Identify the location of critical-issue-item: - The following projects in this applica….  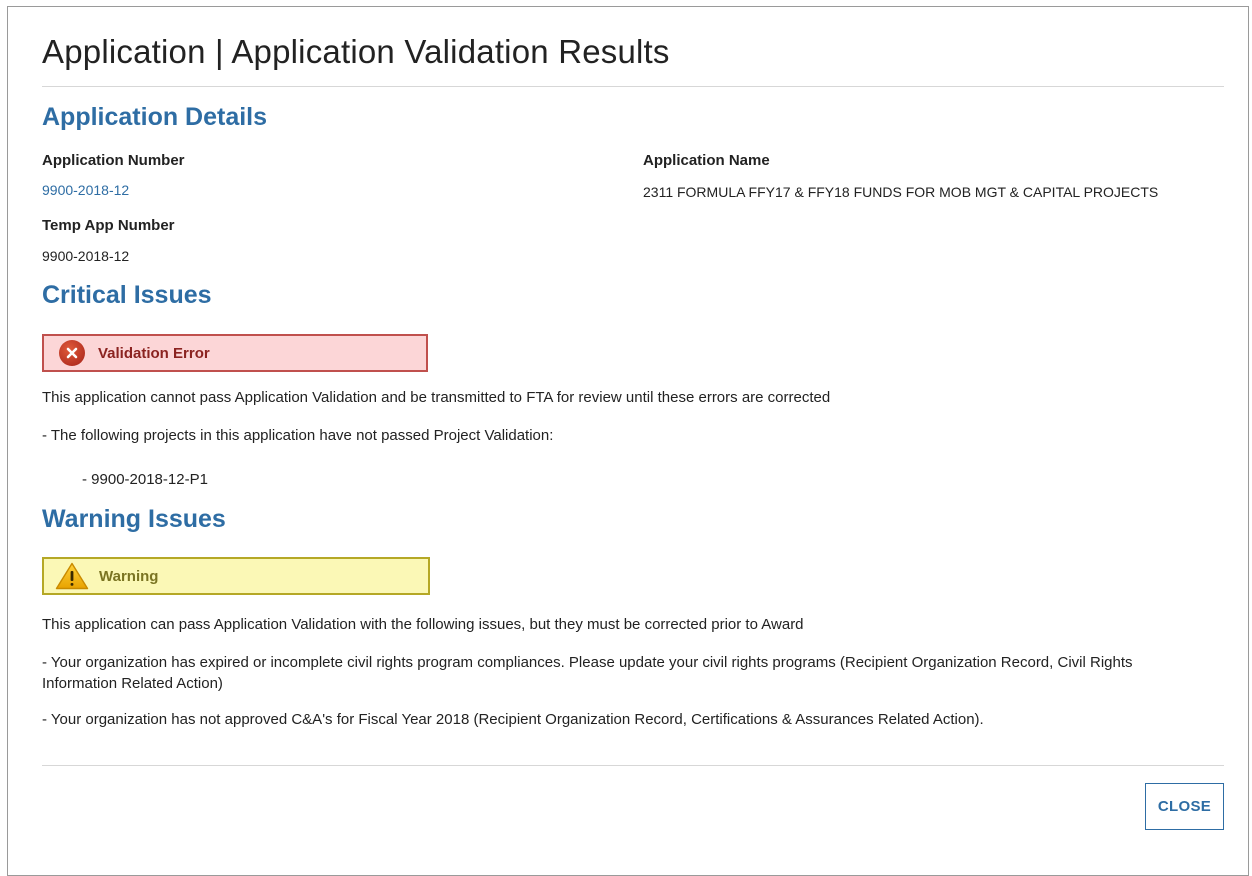
(298, 435).